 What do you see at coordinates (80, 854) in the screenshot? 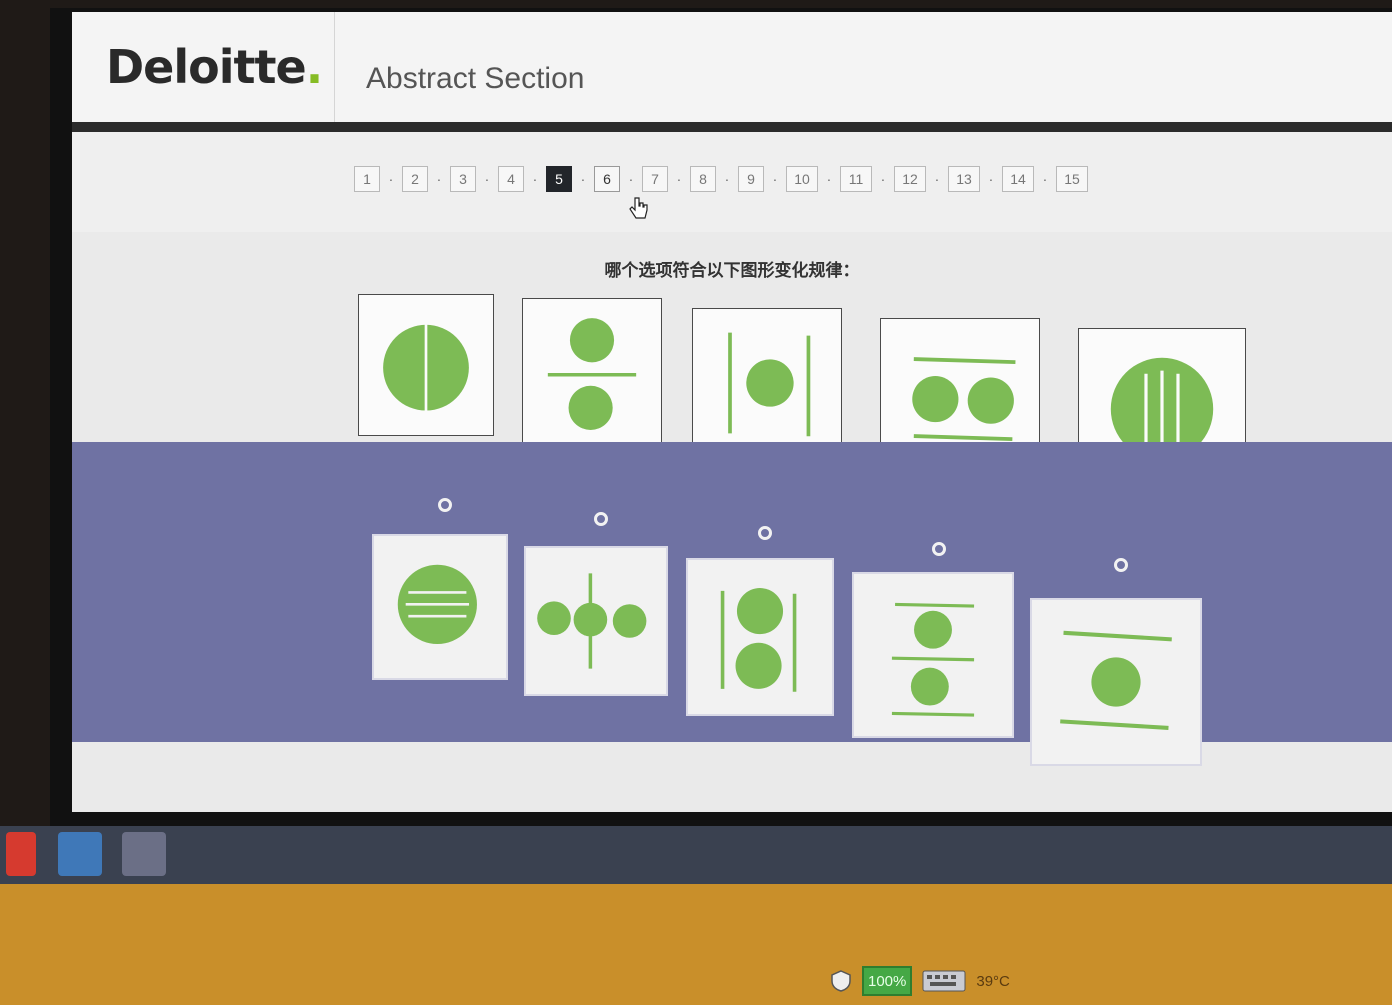
I see `browser-app-icon` at bounding box center [80, 854].